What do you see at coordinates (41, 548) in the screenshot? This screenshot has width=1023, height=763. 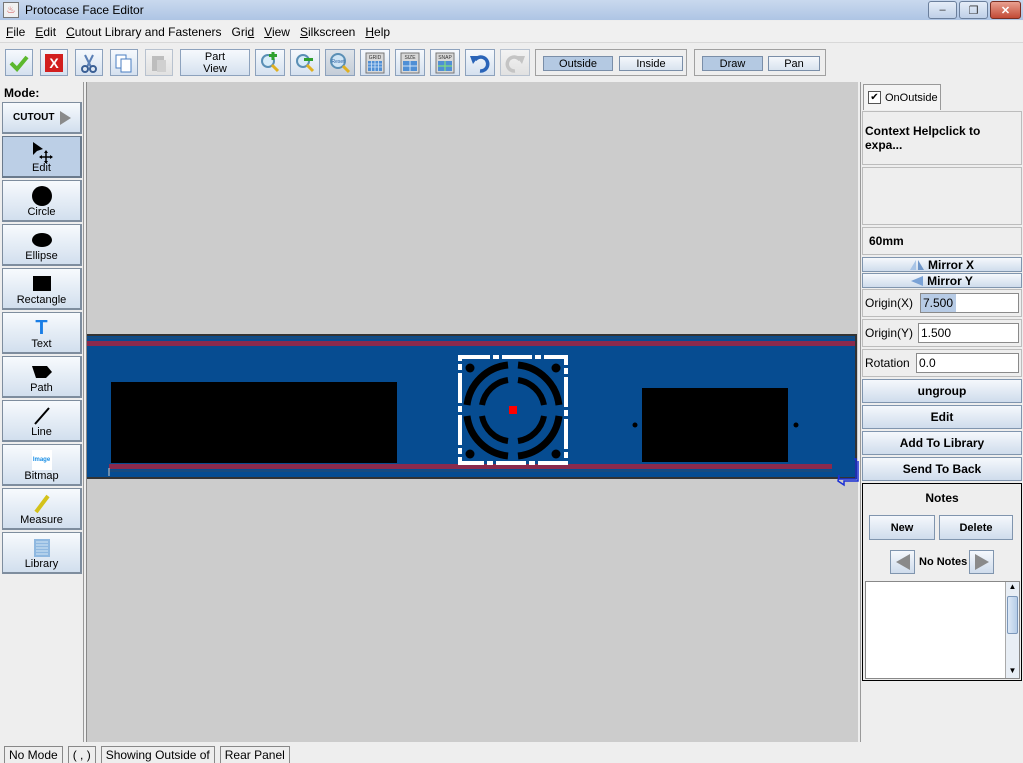 I see `library-icon` at bounding box center [41, 548].